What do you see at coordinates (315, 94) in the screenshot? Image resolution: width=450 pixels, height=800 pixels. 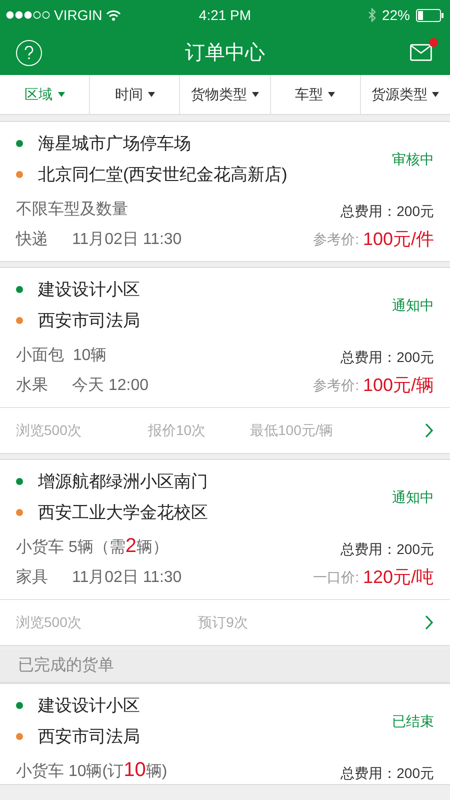 I see `filter-tab: 车型` at bounding box center [315, 94].